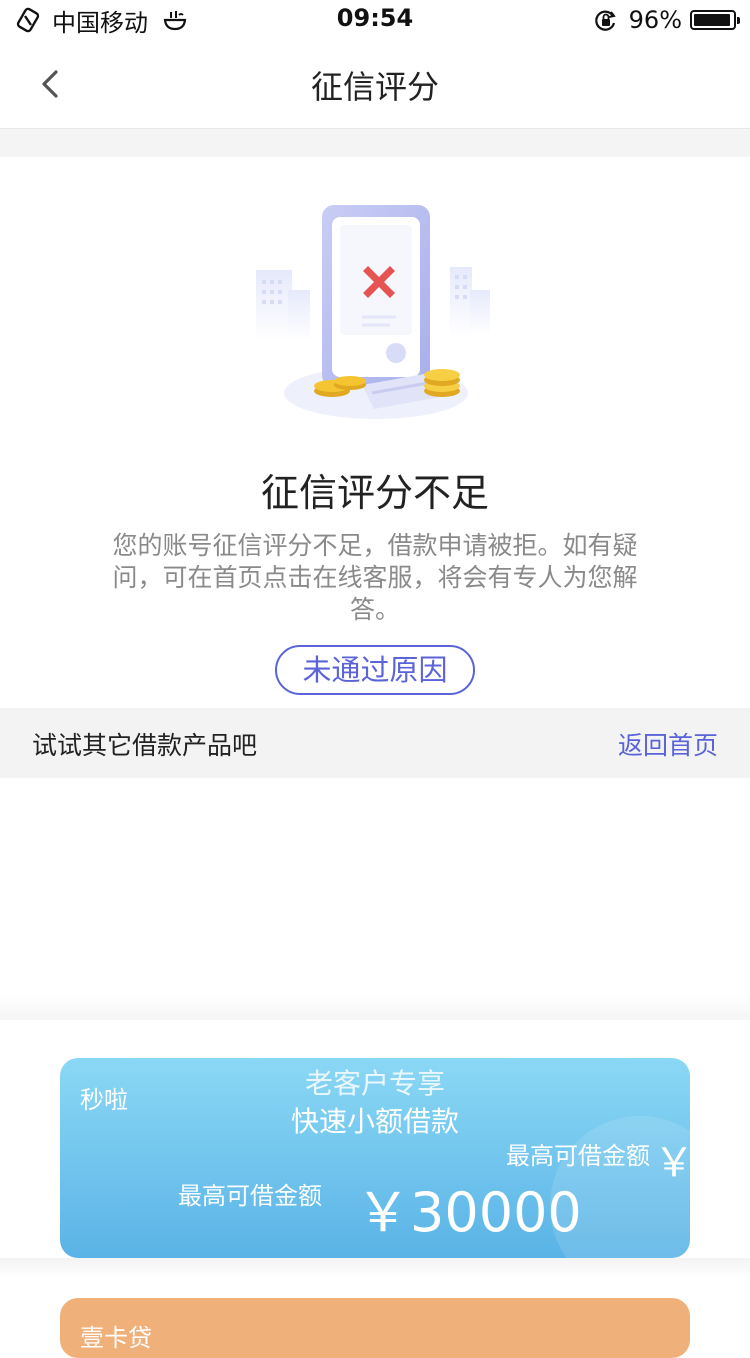 The image size is (750, 1358). Describe the element at coordinates (655, 20) in the screenshot. I see `battery-percent: 96%` at that location.